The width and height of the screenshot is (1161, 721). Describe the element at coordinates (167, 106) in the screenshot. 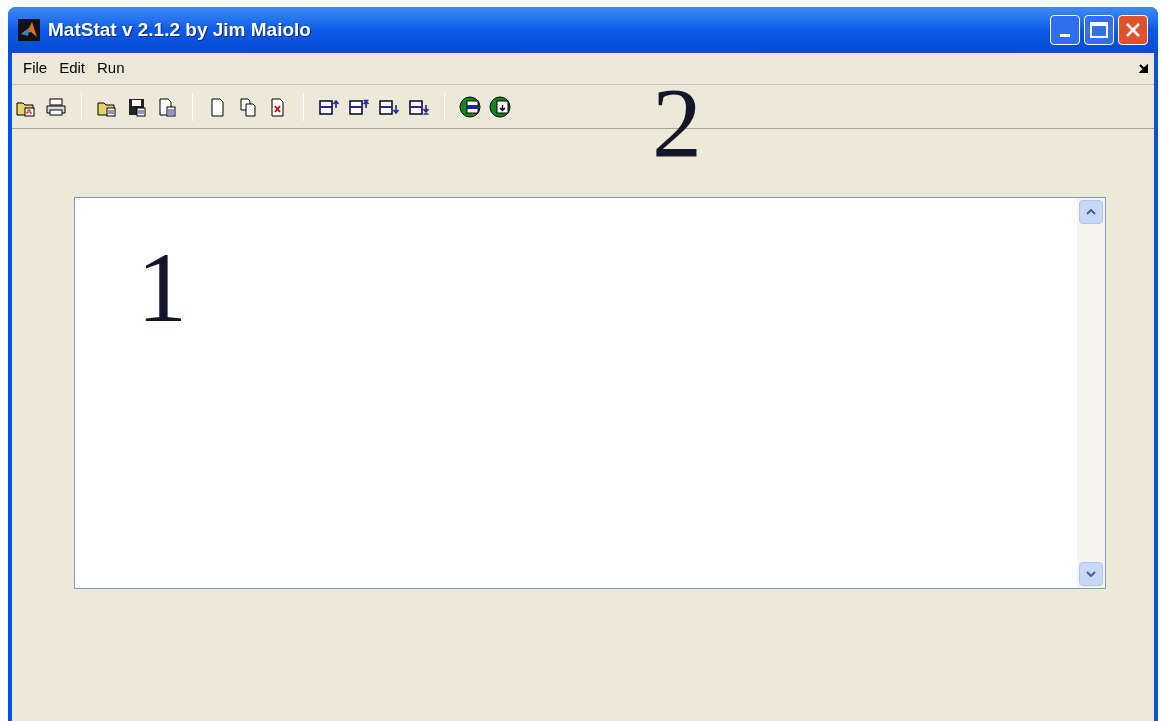

I see `document-icon` at that location.